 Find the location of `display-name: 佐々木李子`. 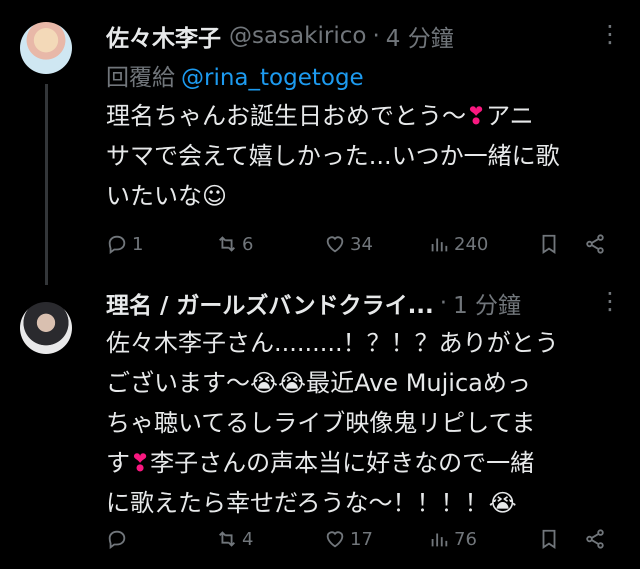

display-name: 佐々木李子 is located at coordinates (163, 36).